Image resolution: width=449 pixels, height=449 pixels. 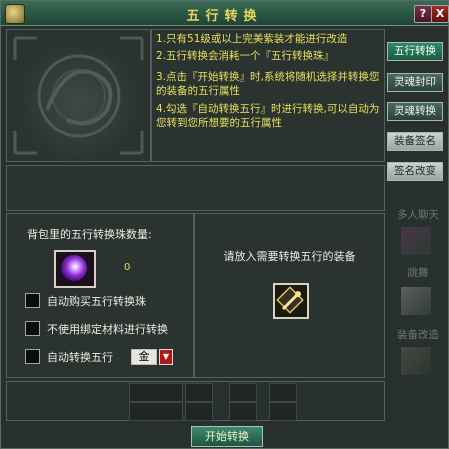 What do you see at coordinates (96, 301) in the screenshot?
I see `auto-buy-label: 自动购买五行转换珠` at bounding box center [96, 301].